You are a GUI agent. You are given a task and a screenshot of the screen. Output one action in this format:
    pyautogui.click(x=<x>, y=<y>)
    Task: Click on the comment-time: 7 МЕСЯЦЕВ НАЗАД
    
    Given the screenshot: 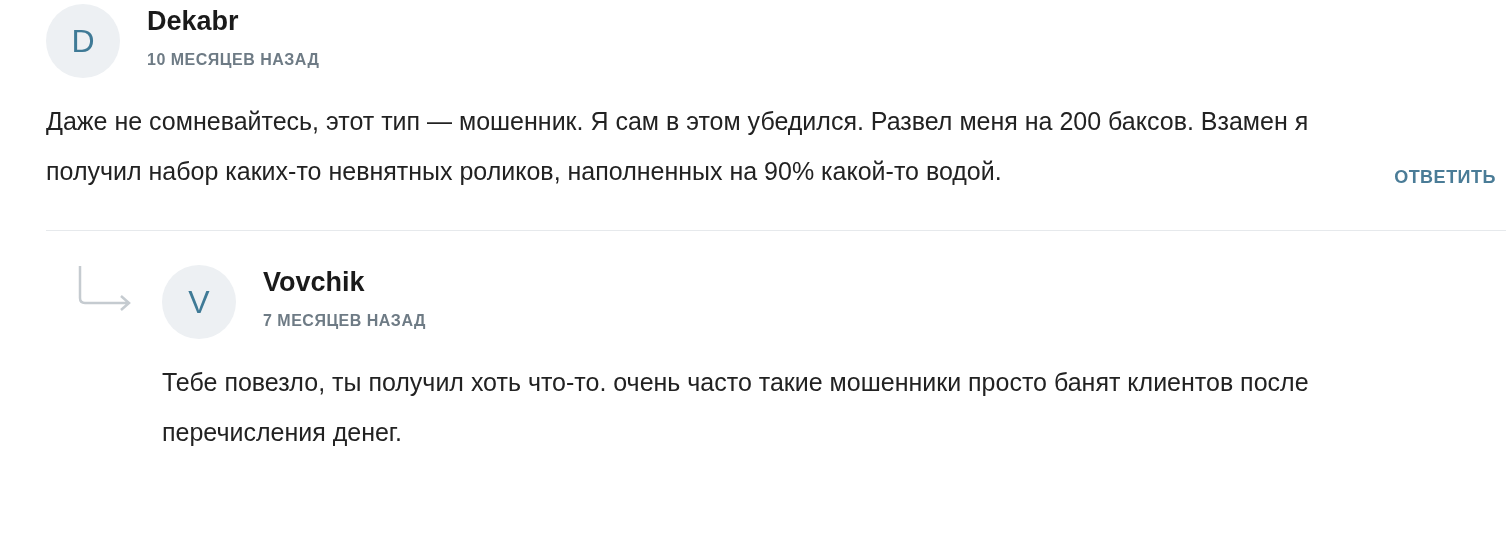 What is the action you would take?
    pyautogui.click(x=344, y=320)
    